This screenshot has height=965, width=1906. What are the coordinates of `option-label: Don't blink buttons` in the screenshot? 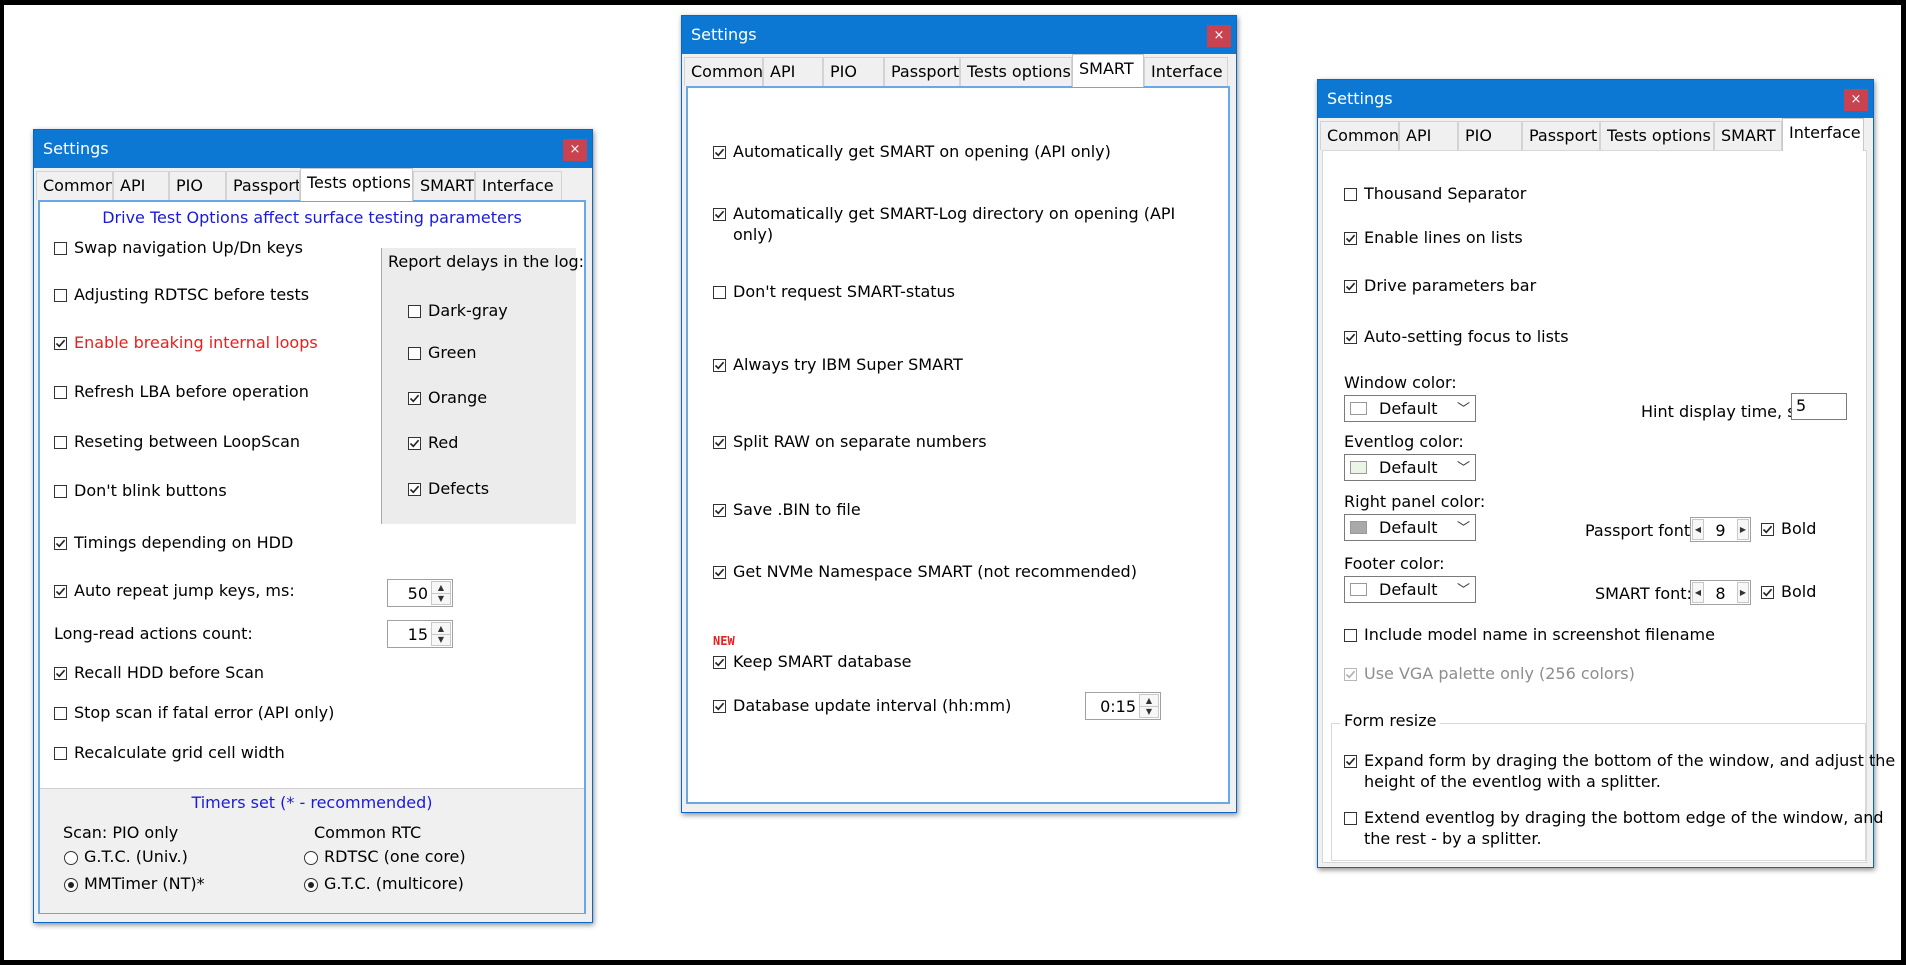 It's located at (150, 490).